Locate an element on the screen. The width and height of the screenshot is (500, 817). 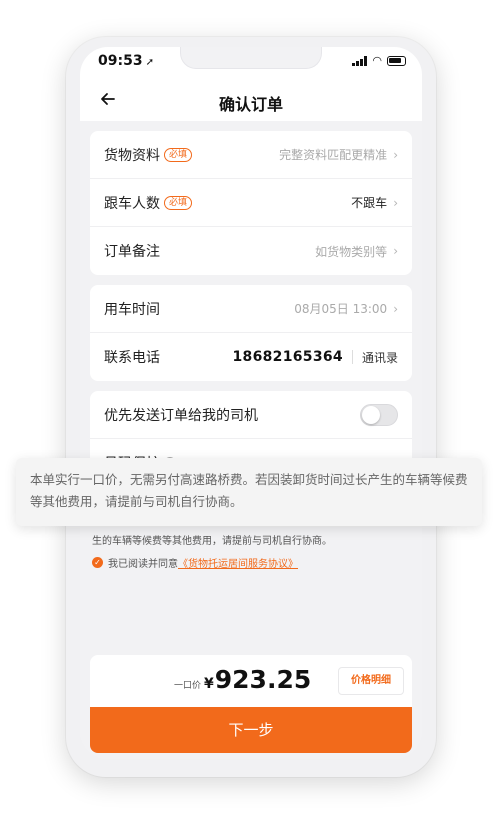
cargo-info-value: 完整资料匹配更精准 › is located at coordinates (338, 154).